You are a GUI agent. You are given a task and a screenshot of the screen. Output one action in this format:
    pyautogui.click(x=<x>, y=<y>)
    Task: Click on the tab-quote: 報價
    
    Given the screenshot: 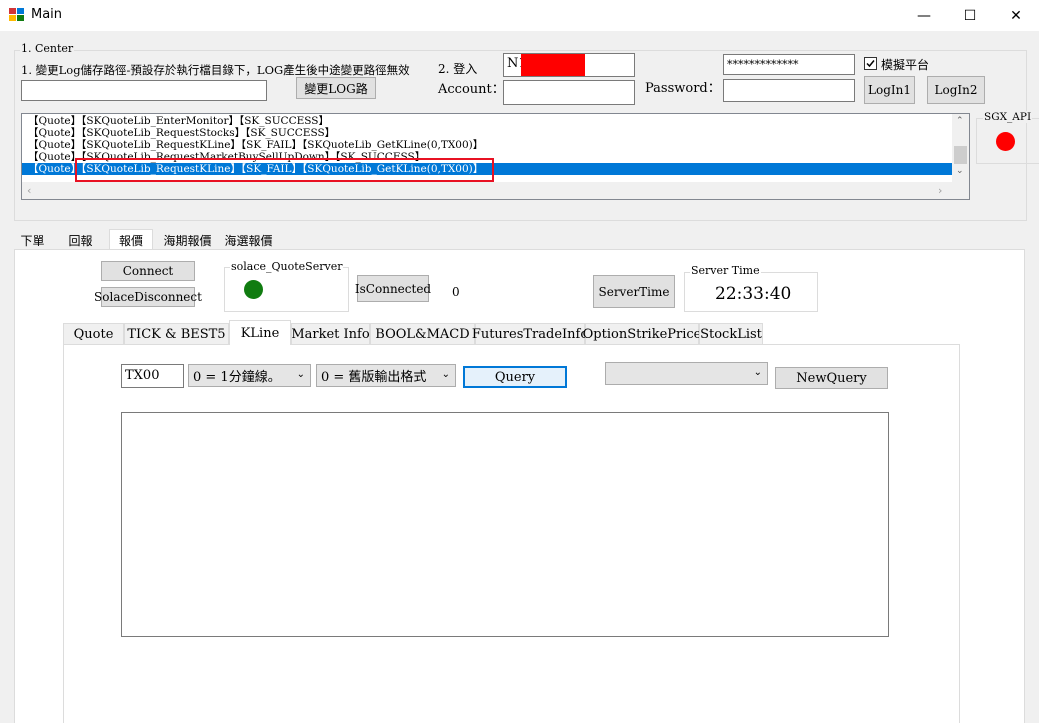 What is the action you would take?
    pyautogui.click(x=131, y=239)
    